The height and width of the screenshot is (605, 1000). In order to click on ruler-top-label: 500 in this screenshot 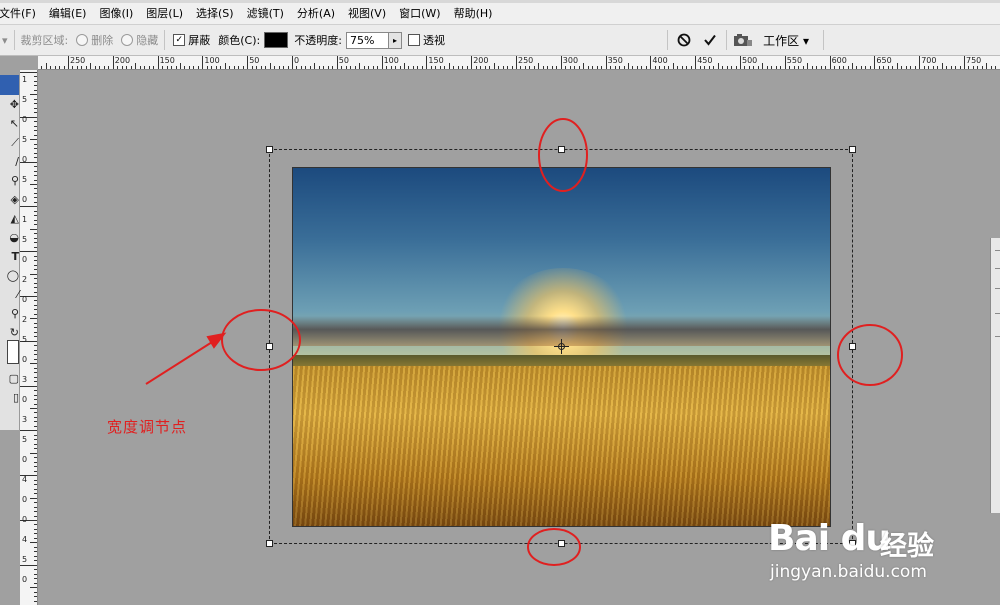, I will do `click(750, 60)`.